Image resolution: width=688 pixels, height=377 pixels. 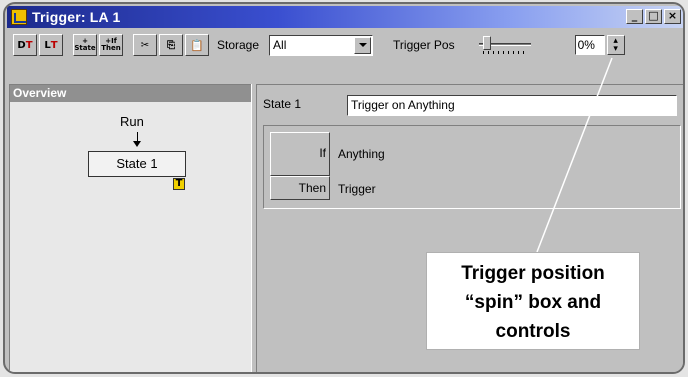 I want to click on copy-icon: ⎘, so click(x=171, y=45).